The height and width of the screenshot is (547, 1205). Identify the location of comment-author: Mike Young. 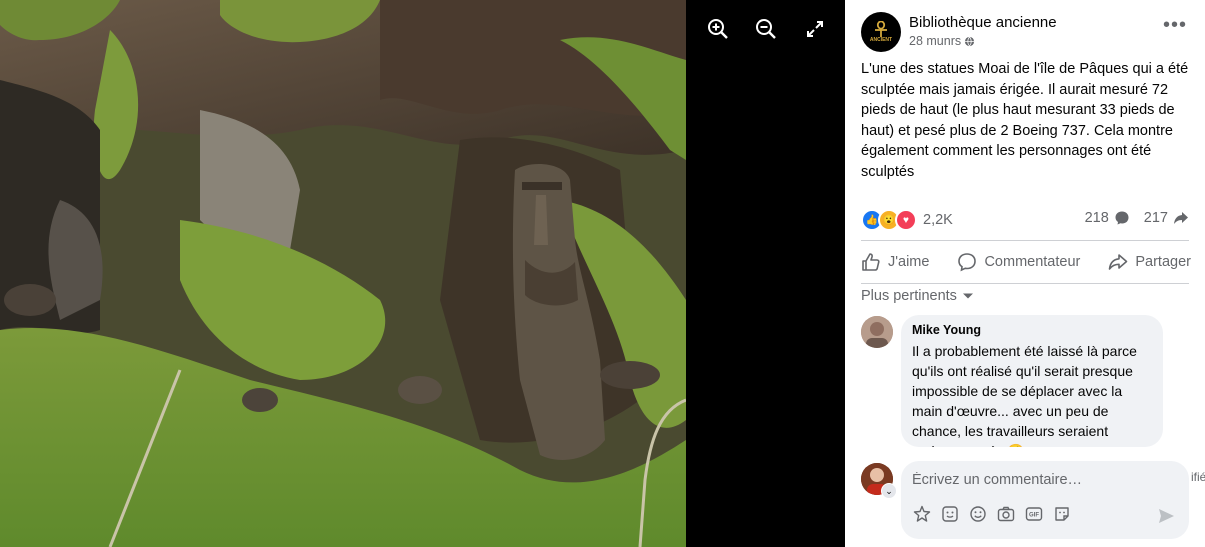
(946, 330).